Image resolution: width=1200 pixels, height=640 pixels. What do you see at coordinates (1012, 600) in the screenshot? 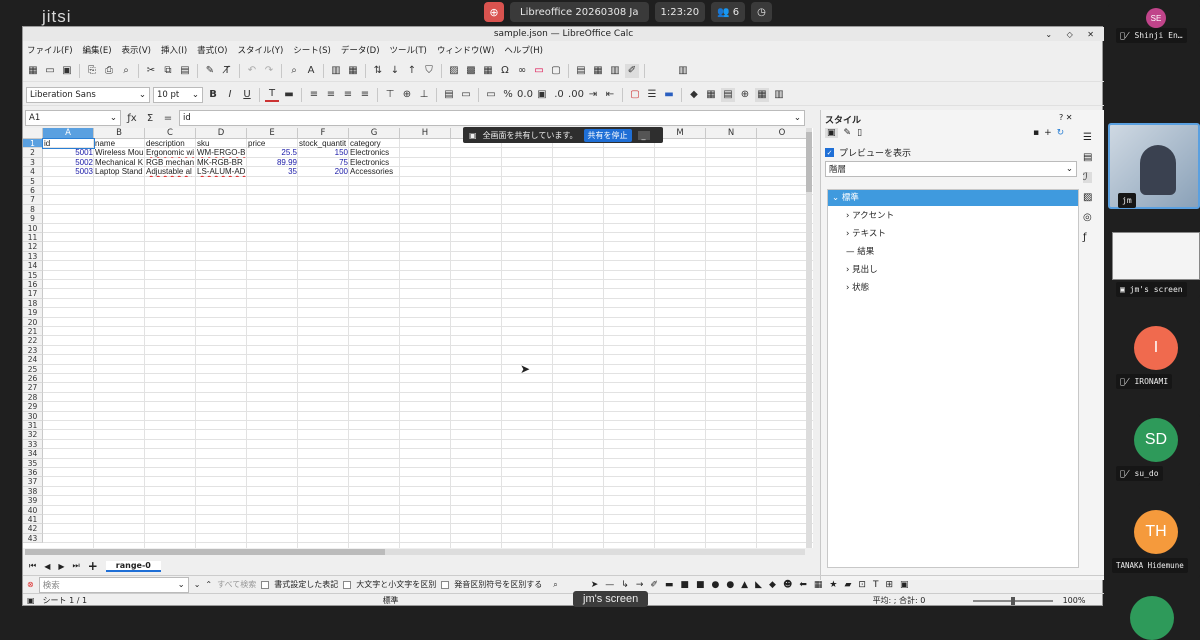
I see `zoom-slider` at bounding box center [1012, 600].